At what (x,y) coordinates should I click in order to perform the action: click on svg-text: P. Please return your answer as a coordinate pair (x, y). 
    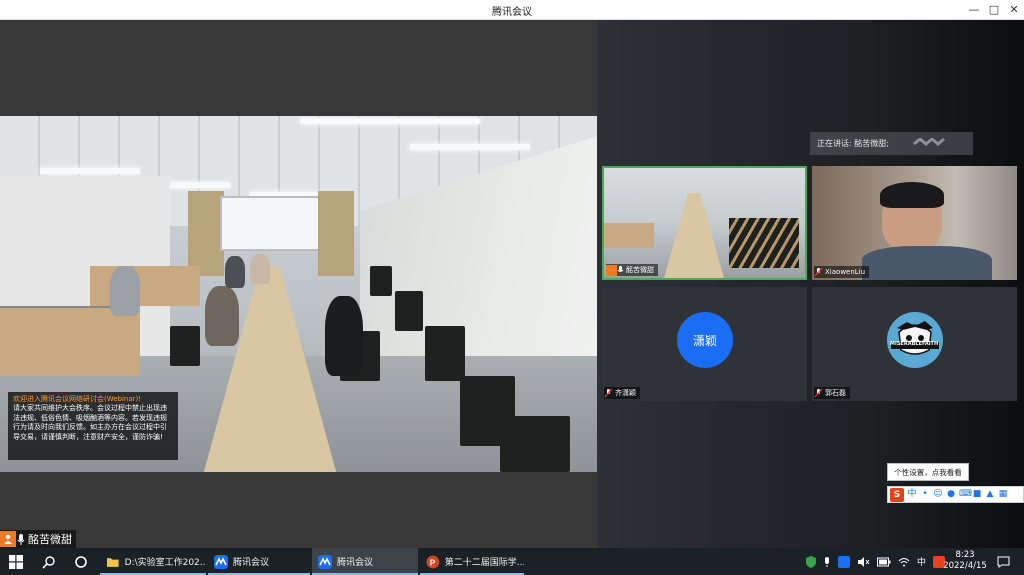
    Looking at the image, I should click on (432, 562).